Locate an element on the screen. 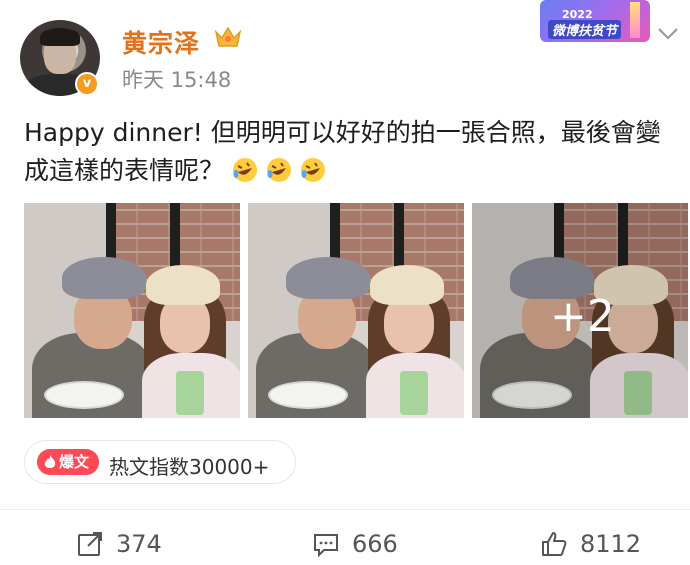 The width and height of the screenshot is (690, 565). hot-tag-label: 爆文 is located at coordinates (74, 462).